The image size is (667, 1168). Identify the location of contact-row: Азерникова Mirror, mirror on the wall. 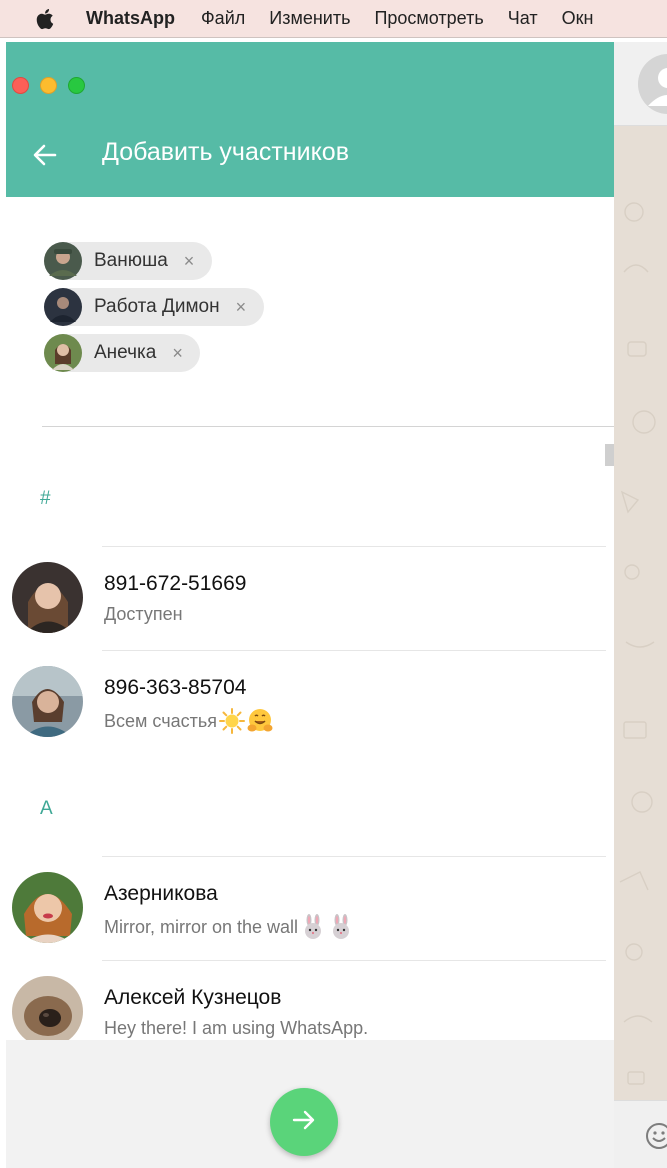
(306, 908).